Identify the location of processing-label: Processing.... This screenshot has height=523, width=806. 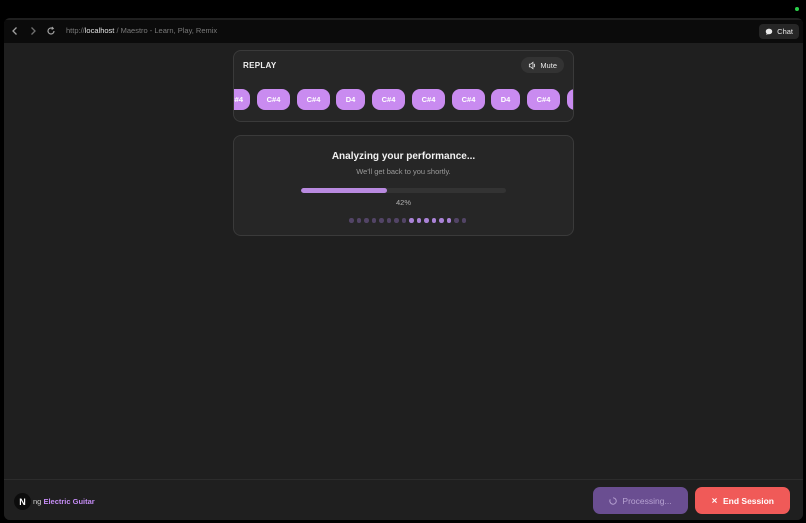
(647, 500).